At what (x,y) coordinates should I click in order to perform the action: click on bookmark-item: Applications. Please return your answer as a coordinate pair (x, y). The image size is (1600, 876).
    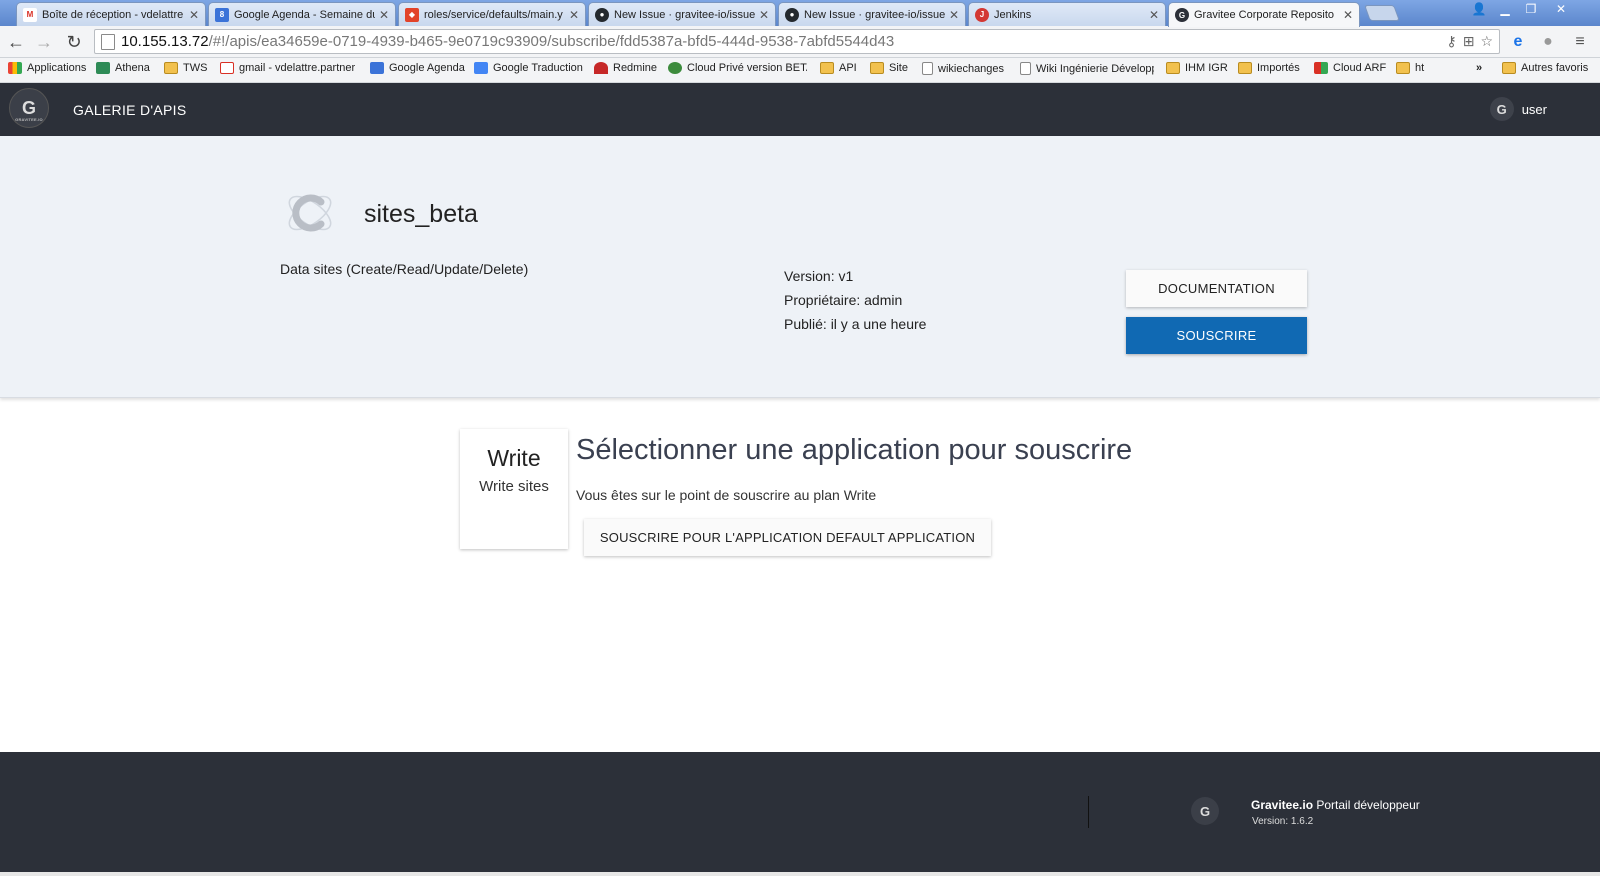
    Looking at the image, I should click on (47, 68).